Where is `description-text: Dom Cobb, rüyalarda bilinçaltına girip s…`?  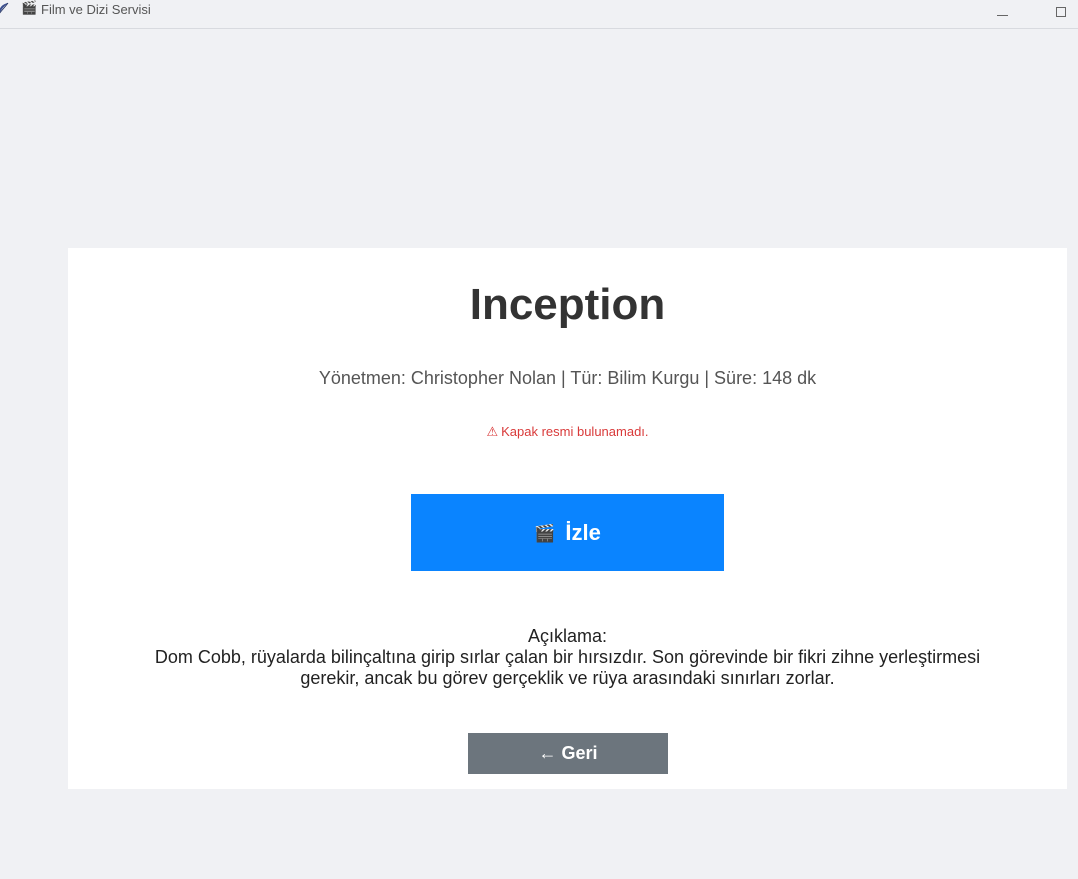 description-text: Dom Cobb, rüyalarda bilinçaltına girip s… is located at coordinates (567, 667).